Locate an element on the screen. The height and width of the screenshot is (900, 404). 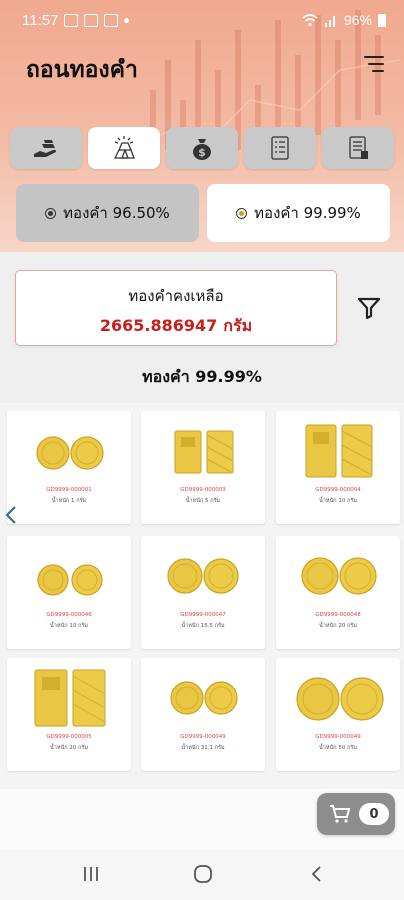
product-card: GD9999-000005 น้ำหนัก 20 กรัม is located at coordinates (69, 714).